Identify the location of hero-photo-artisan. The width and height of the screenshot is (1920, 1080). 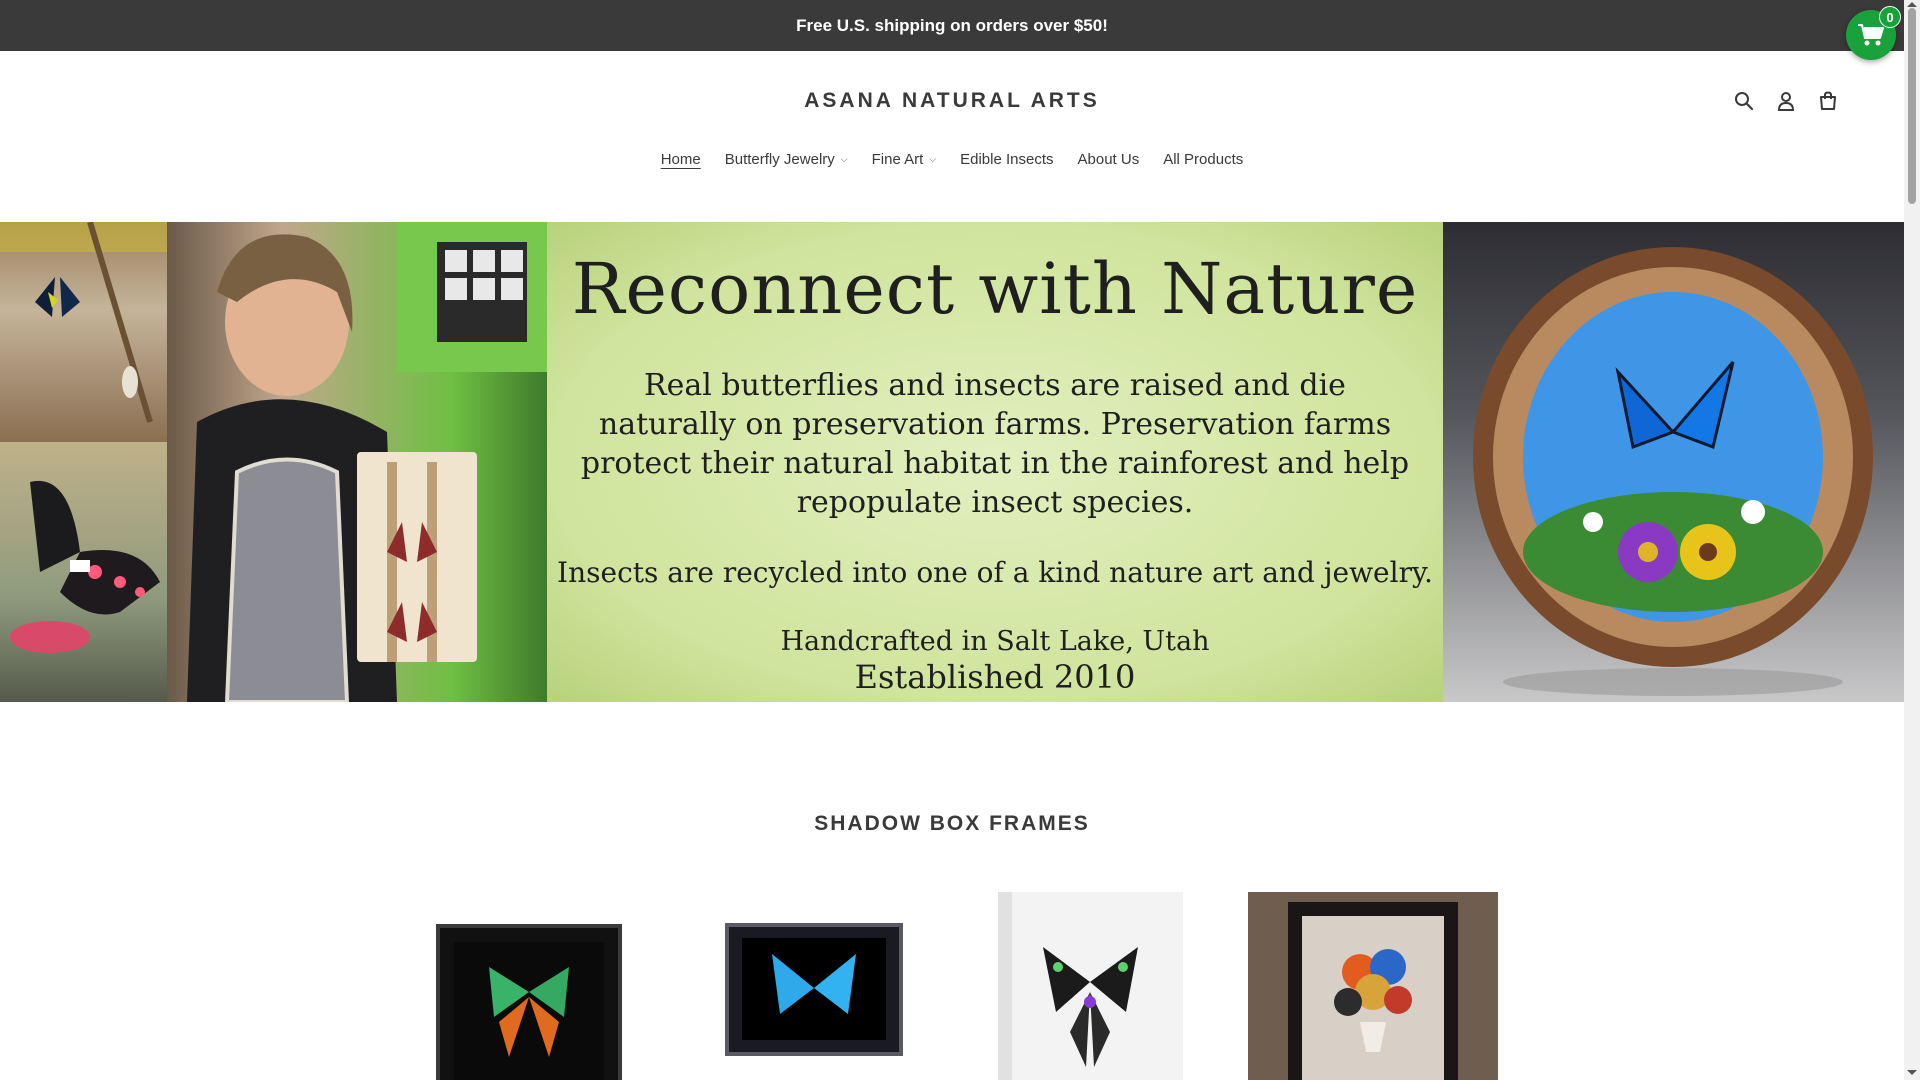
(357, 462).